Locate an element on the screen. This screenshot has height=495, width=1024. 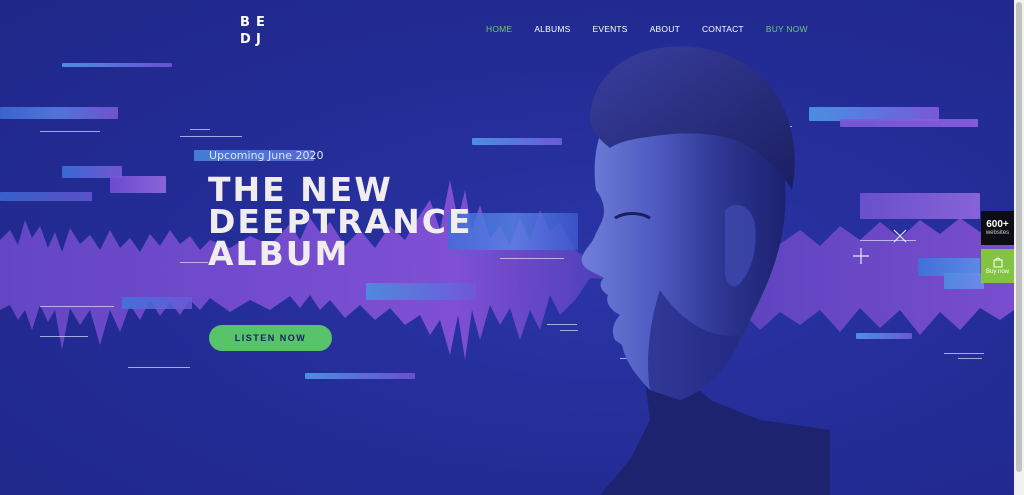
logo-letter: B is located at coordinates (245, 22).